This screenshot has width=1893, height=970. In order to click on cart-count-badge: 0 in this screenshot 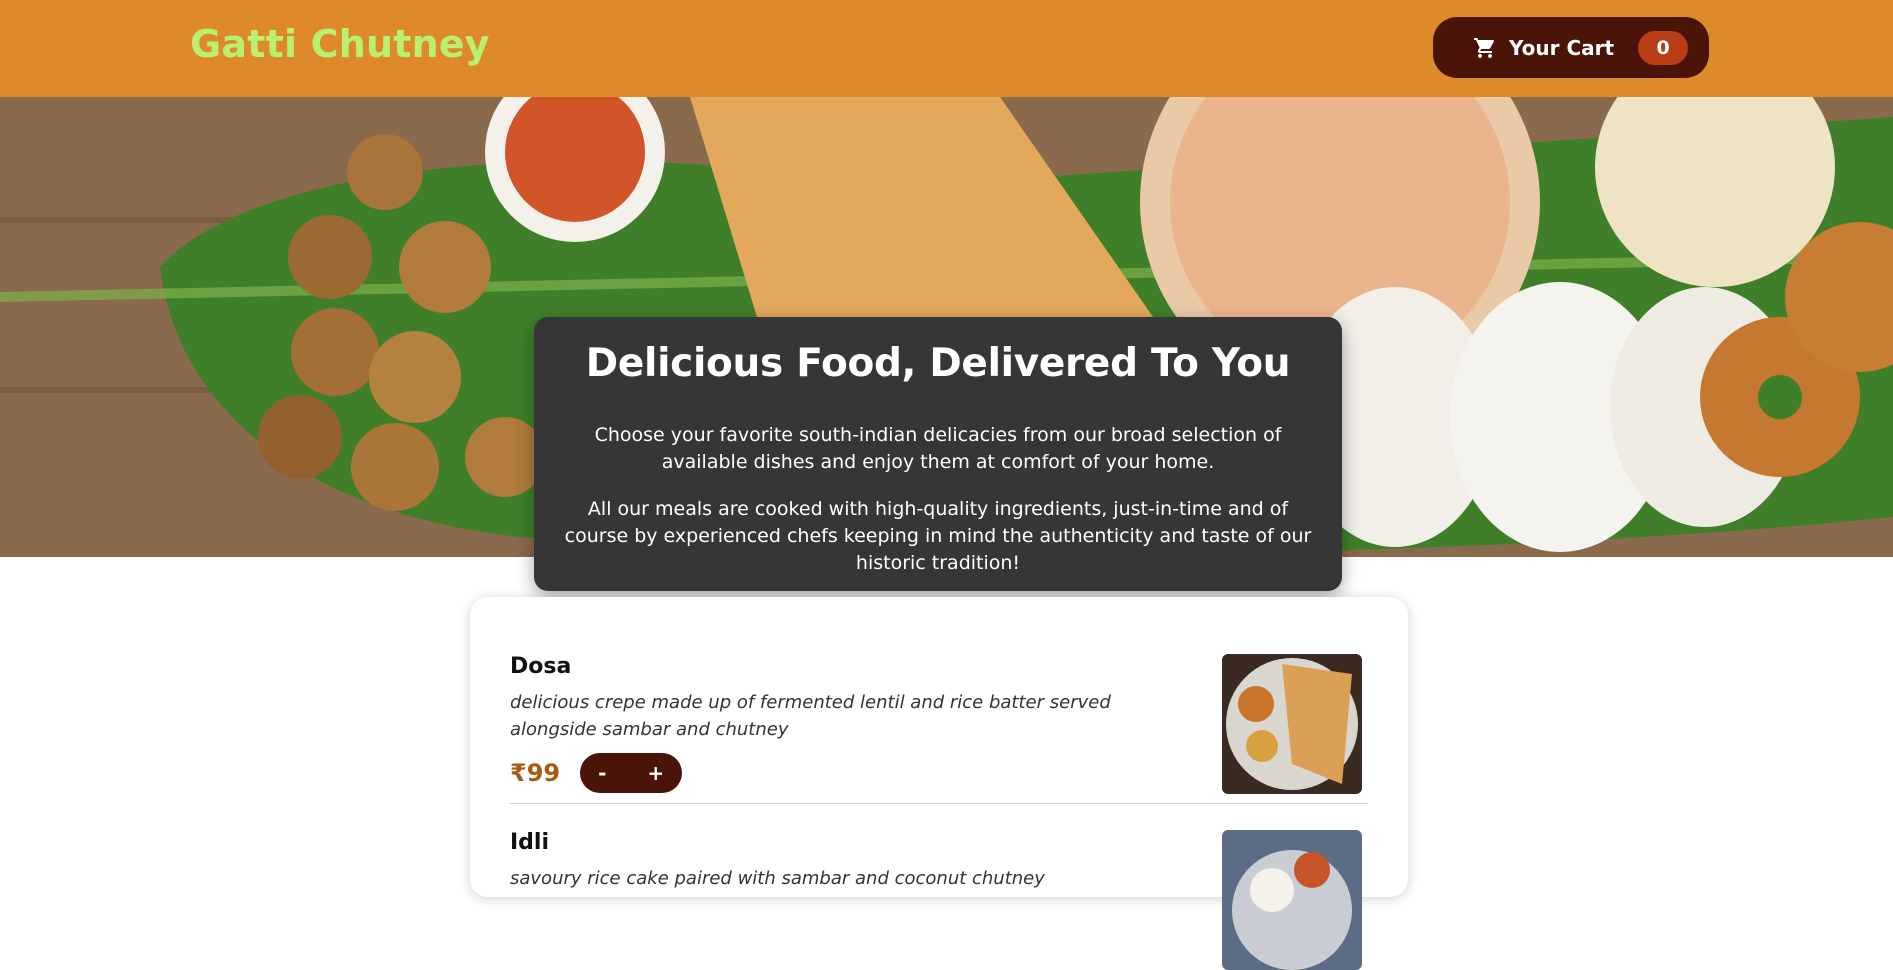, I will do `click(1663, 47)`.